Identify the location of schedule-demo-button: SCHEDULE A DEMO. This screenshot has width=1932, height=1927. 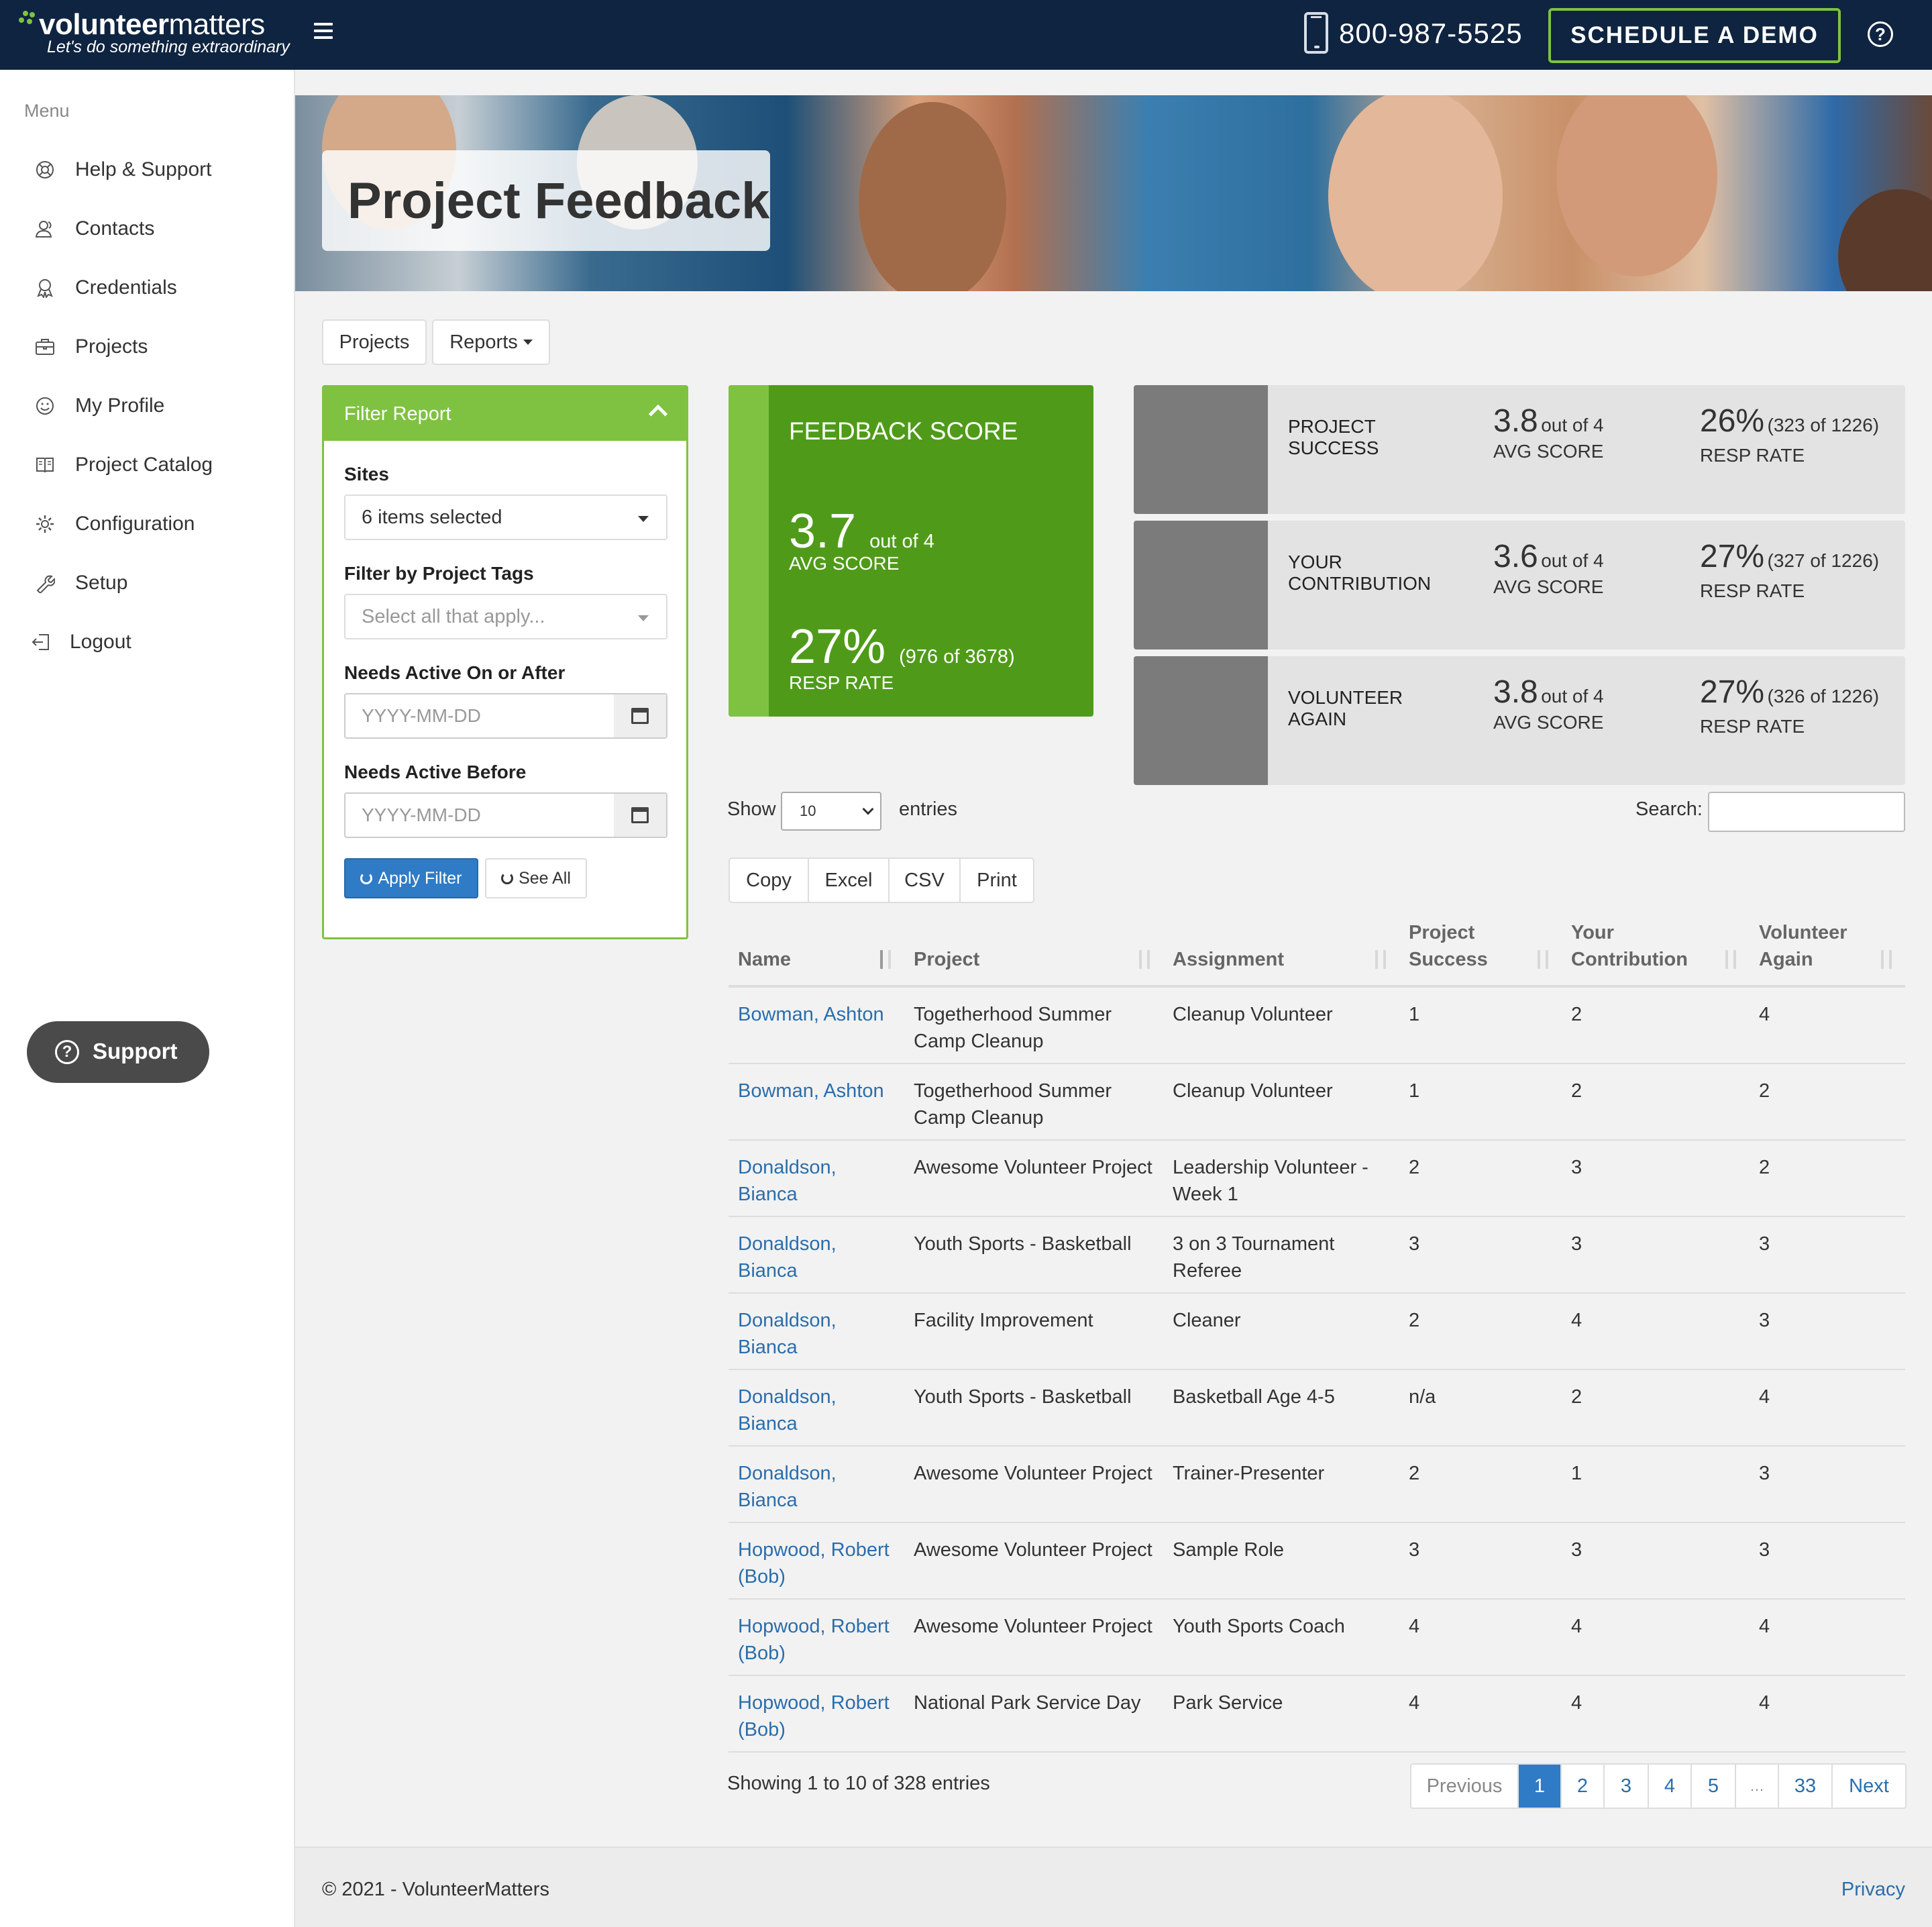
(1694, 35).